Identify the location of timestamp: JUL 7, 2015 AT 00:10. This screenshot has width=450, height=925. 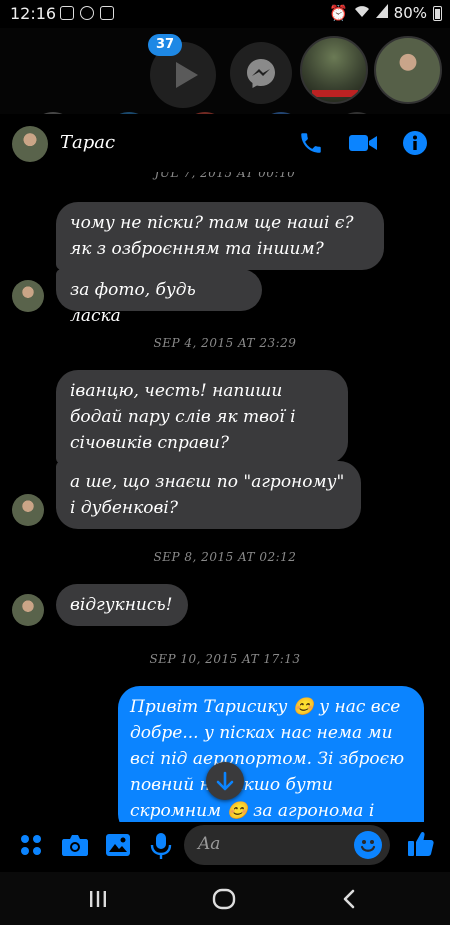
(225, 176).